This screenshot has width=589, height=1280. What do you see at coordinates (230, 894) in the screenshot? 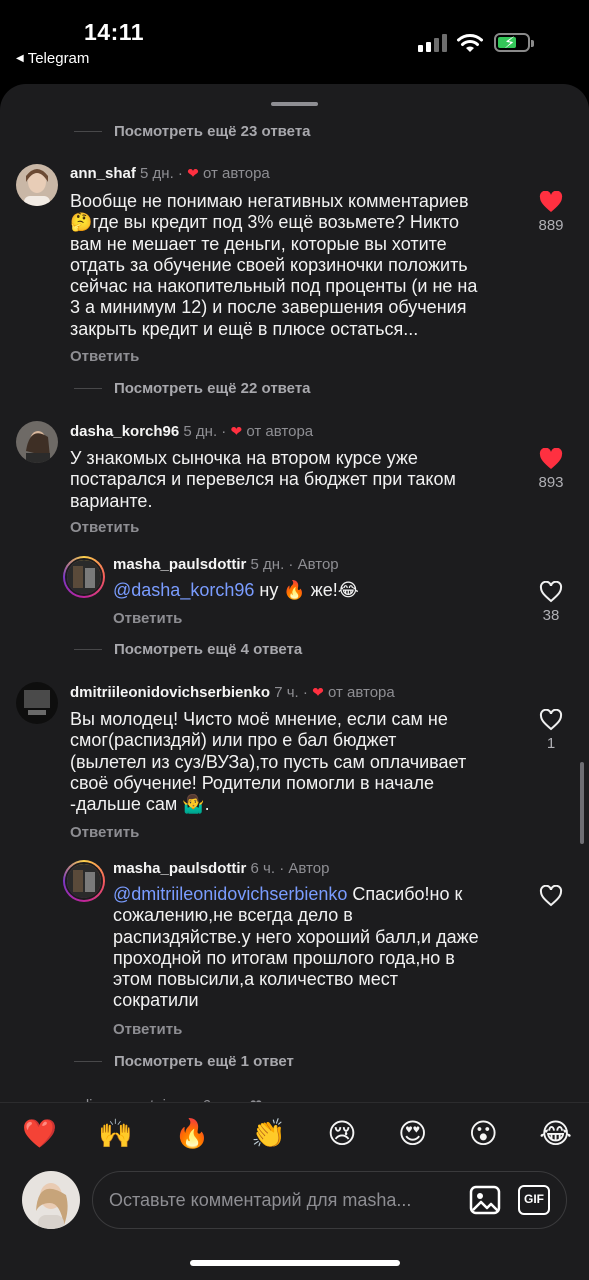
I see `mention-link: @dmitriileonidovichserbienko` at bounding box center [230, 894].